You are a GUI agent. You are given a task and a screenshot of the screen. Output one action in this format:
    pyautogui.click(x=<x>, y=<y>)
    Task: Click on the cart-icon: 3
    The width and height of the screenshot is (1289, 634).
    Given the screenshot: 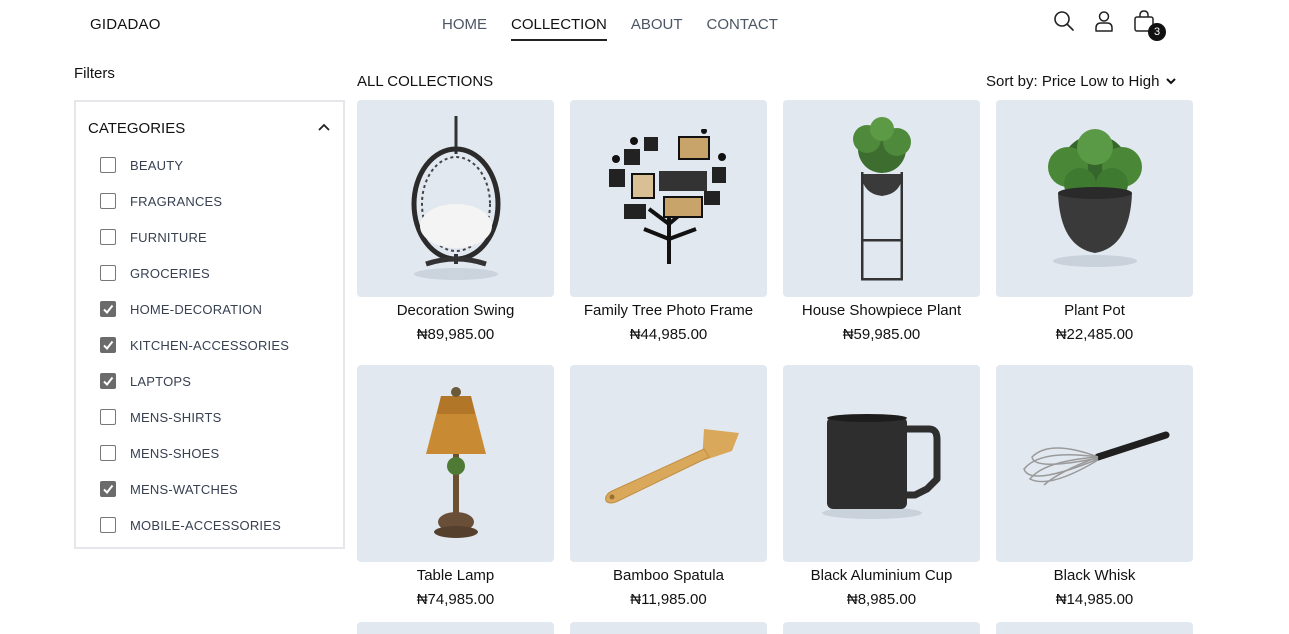 What is the action you would take?
    pyautogui.click(x=1149, y=25)
    